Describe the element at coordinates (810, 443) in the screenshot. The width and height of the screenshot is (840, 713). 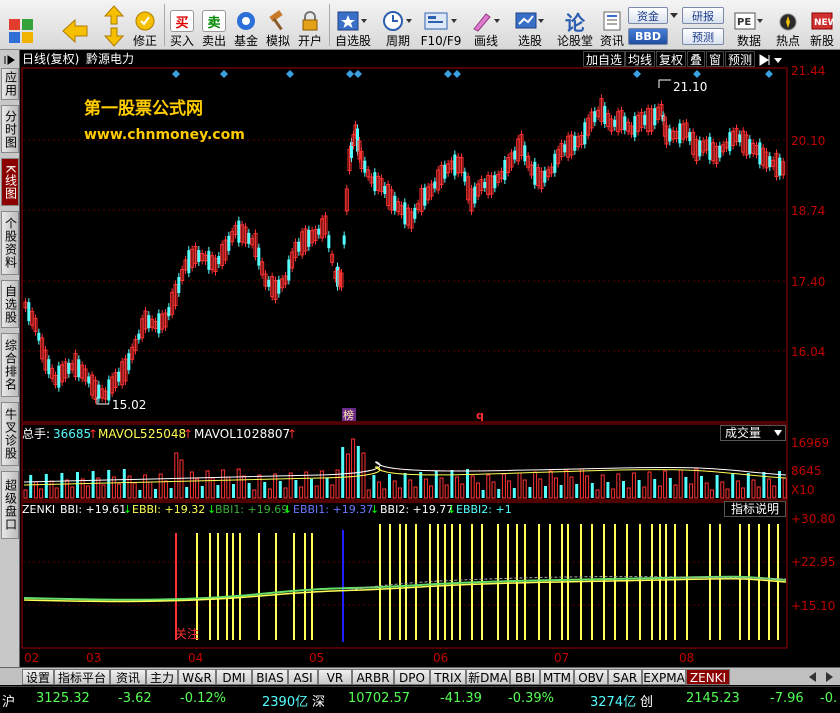
I see `volume-tick: 16969` at that location.